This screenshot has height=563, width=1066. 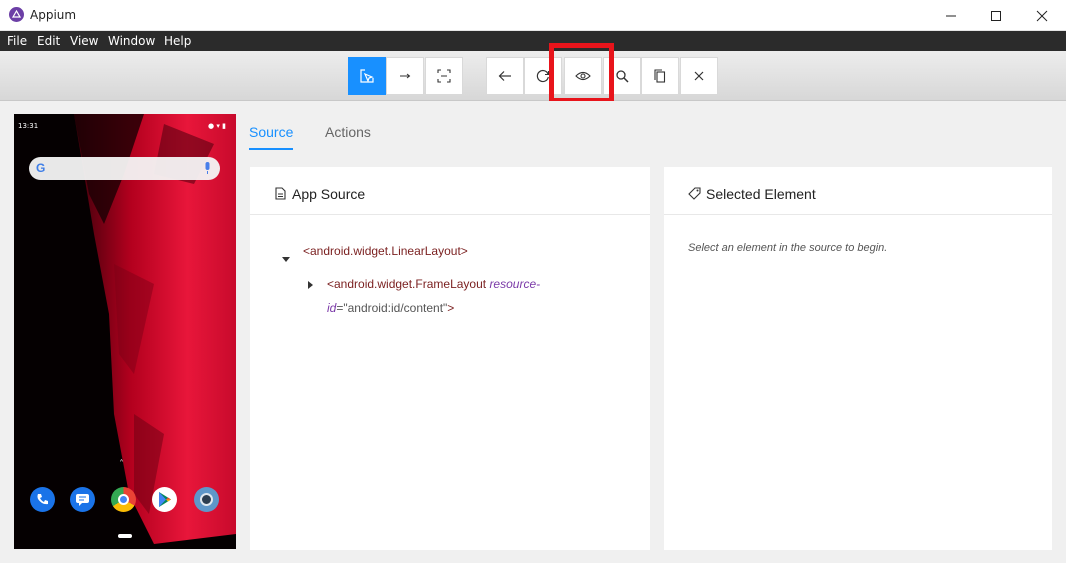 What do you see at coordinates (329, 194) in the screenshot?
I see `app-source-title: App Source` at bounding box center [329, 194].